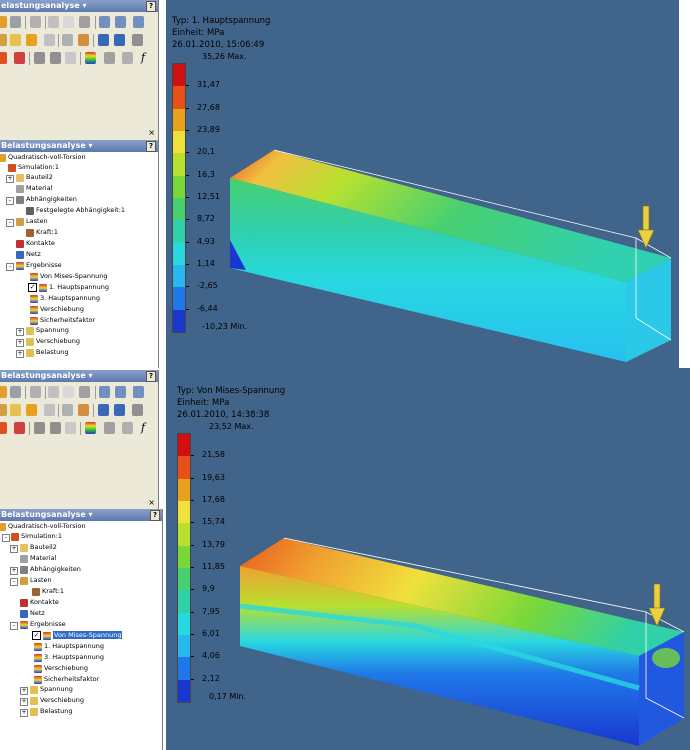 The height and width of the screenshot is (750, 690). Describe the element at coordinates (75, 210) in the screenshot. I see `tree-item-fixed-constraint: Festgelegte Abhängigkeit:1` at that location.